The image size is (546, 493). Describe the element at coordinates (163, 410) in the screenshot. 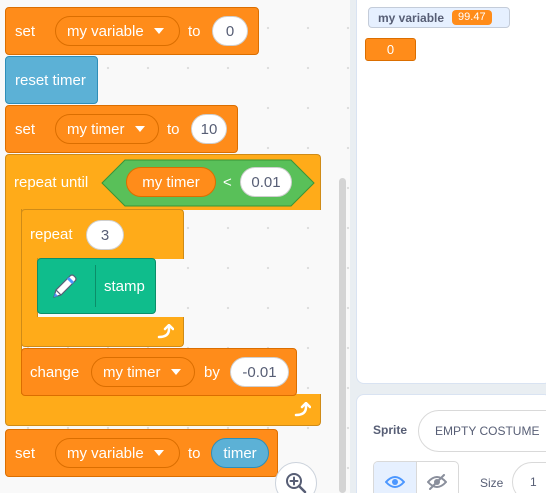

I see `repeat-until-footer` at that location.